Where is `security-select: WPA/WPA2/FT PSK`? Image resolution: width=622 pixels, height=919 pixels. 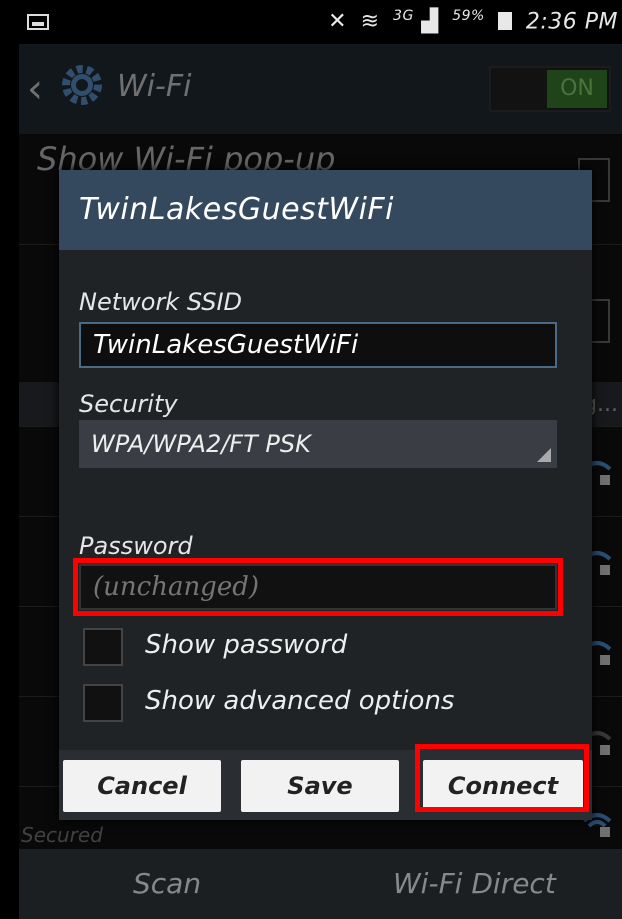
security-select: WPA/WPA2/FT PSK is located at coordinates (318, 444).